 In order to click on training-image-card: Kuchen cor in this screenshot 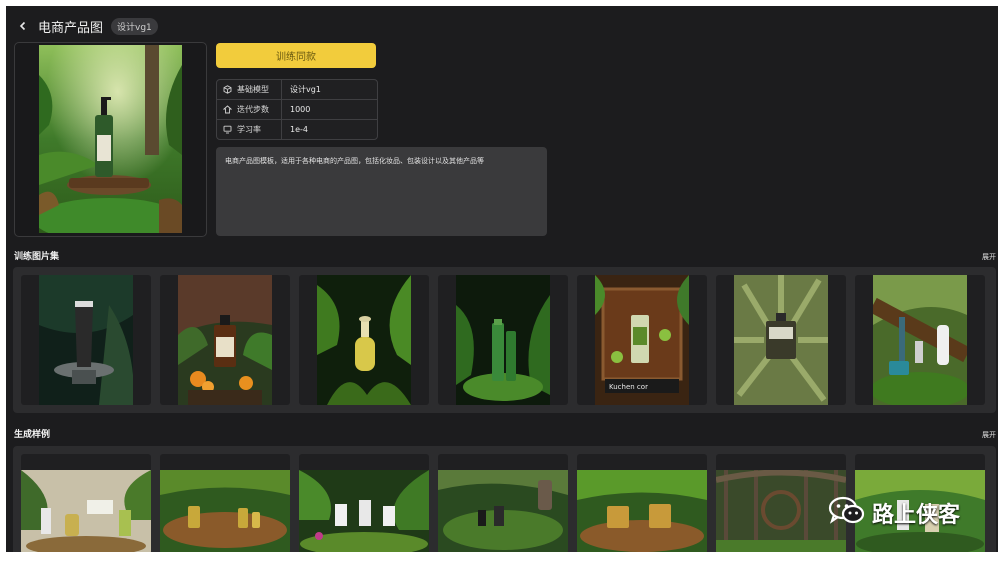, I will do `click(642, 340)`.